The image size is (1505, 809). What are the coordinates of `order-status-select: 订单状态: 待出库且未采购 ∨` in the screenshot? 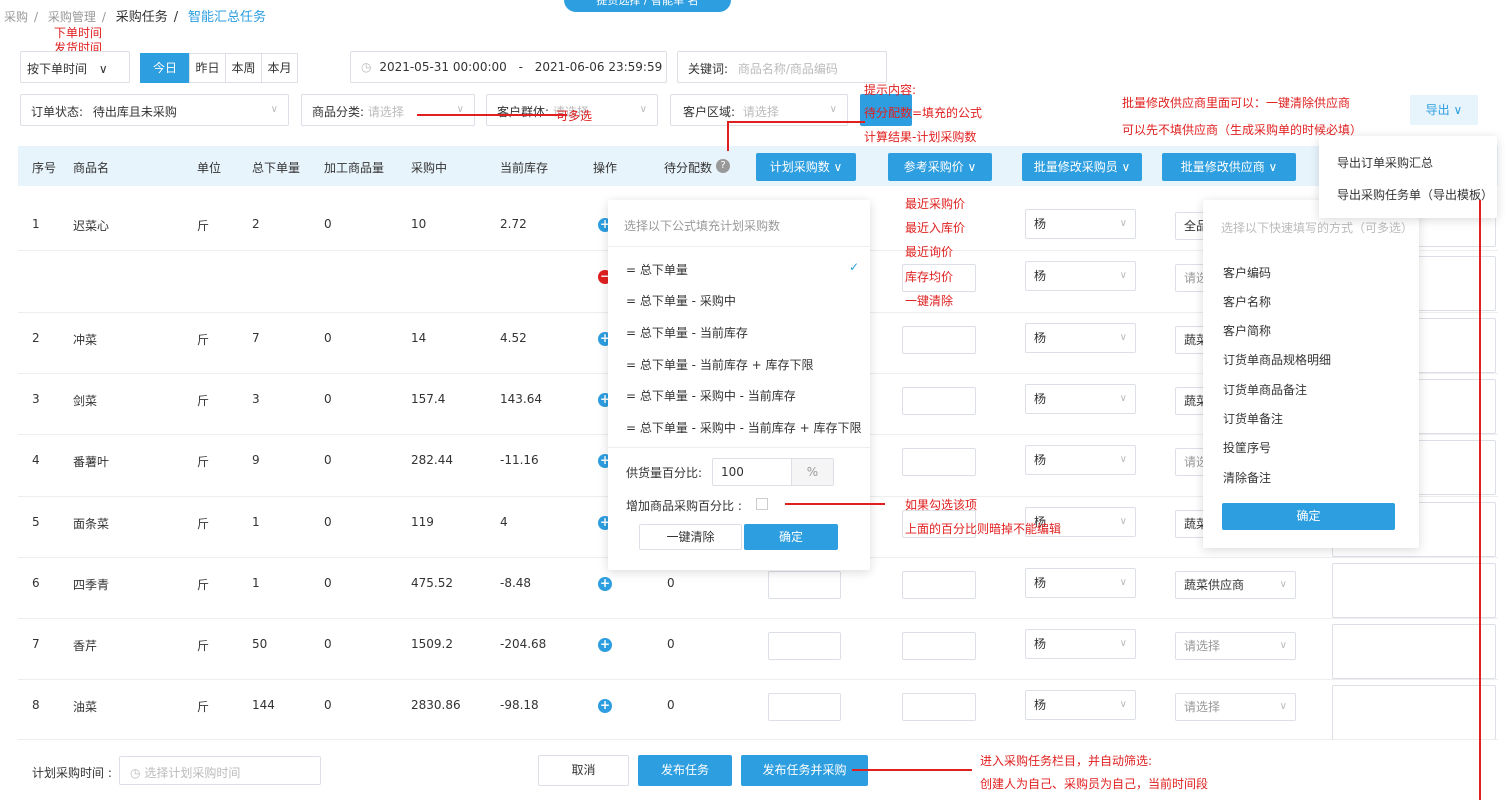 It's located at (154, 110).